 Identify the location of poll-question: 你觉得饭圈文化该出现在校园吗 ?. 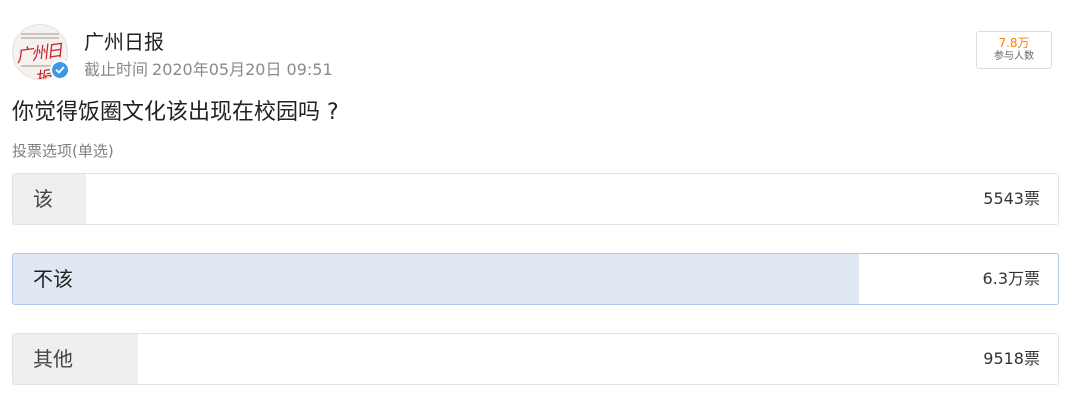
(175, 112).